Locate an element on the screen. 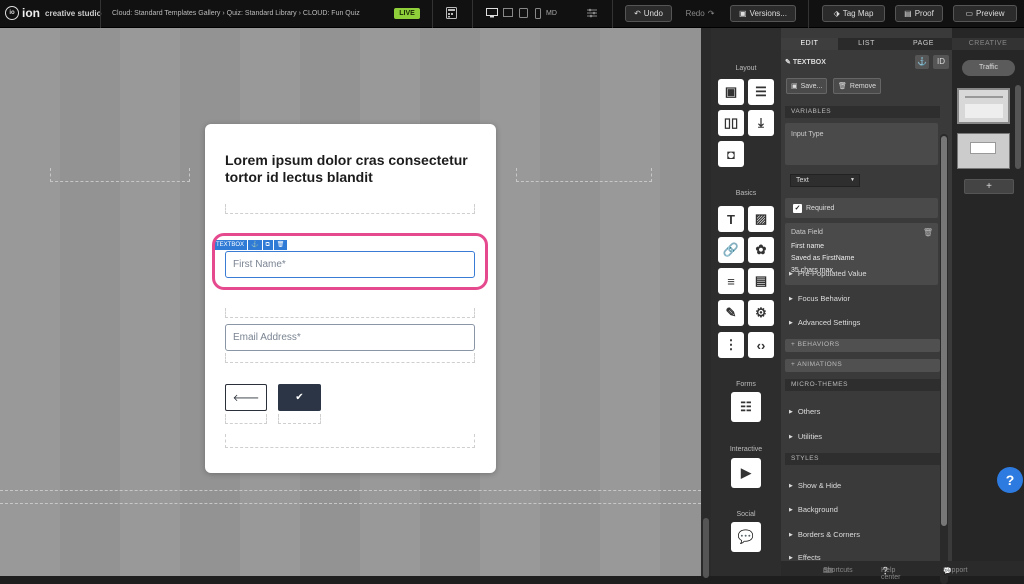 The height and width of the screenshot is (584, 1024). input-type-select: Text ▼ is located at coordinates (825, 180).